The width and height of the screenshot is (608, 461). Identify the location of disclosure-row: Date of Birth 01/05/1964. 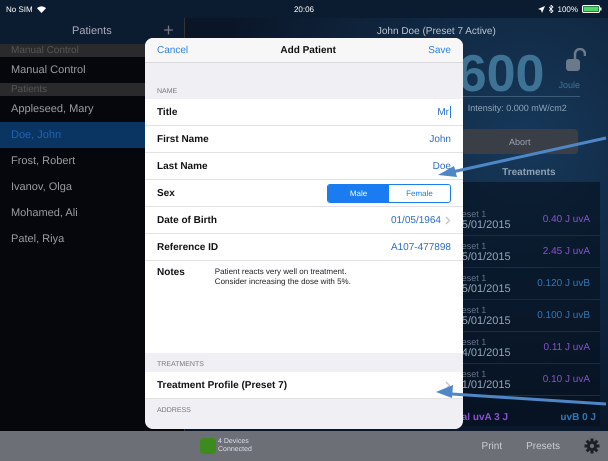
(304, 220).